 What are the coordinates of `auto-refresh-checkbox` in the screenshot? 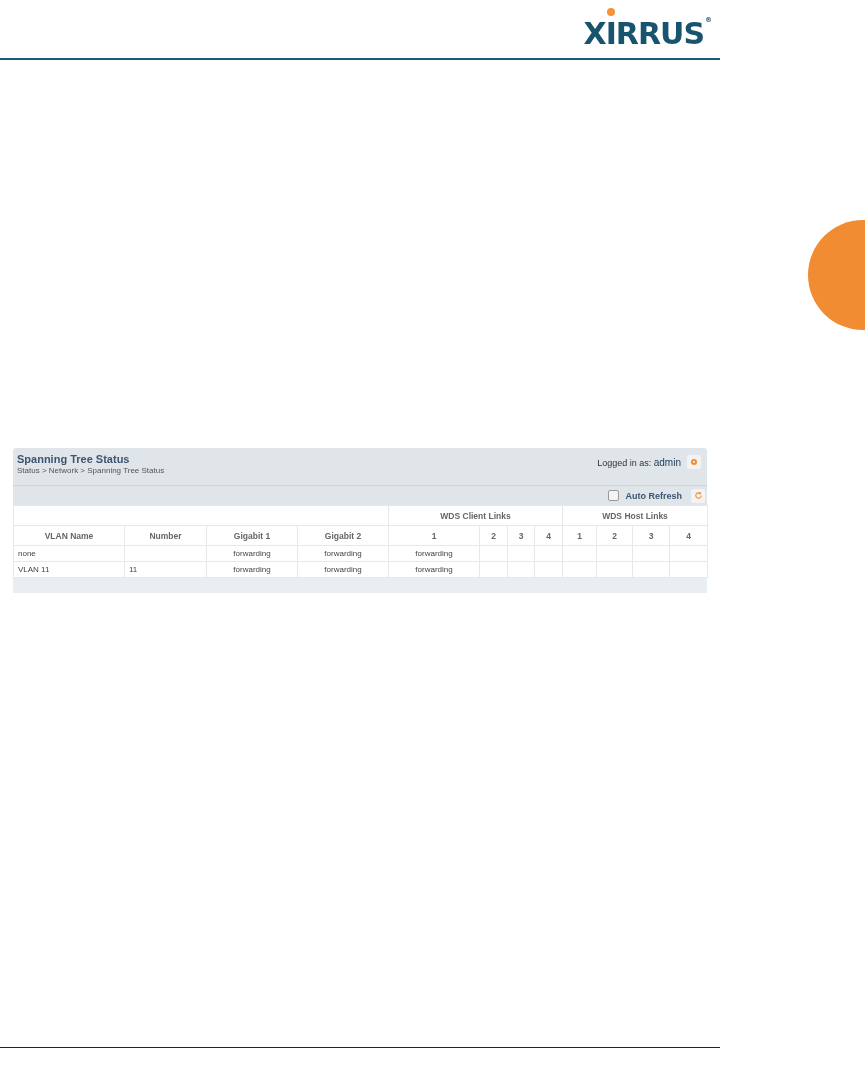 It's located at (614, 495).